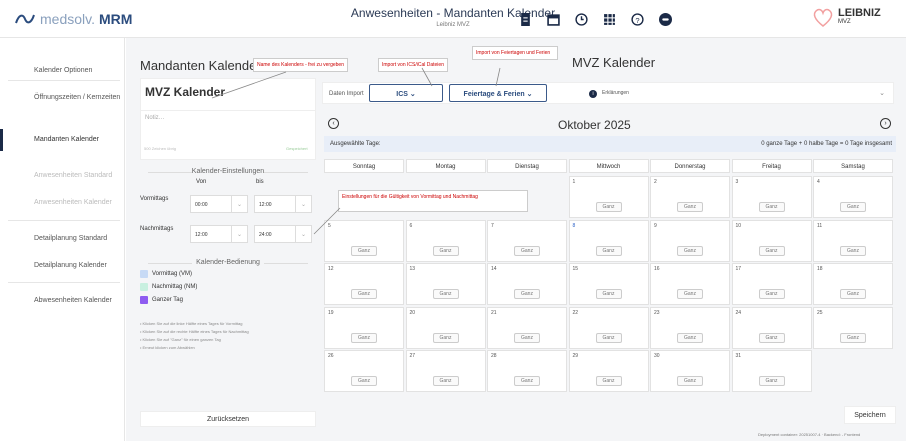 This screenshot has width=906, height=441. What do you see at coordinates (574, 225) in the screenshot?
I see `day-number: 8` at bounding box center [574, 225].